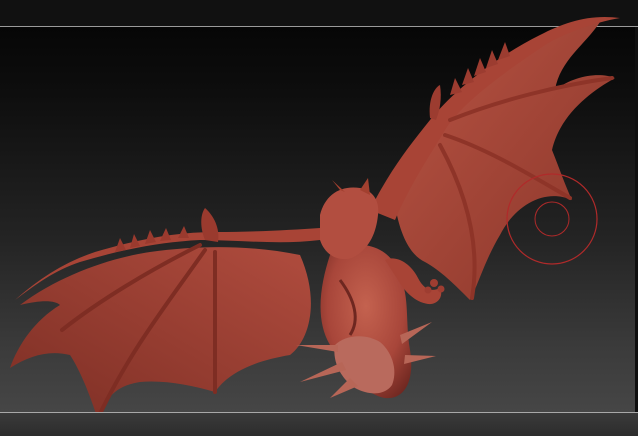  I want to click on brush-cursor-icon, so click(552, 219).